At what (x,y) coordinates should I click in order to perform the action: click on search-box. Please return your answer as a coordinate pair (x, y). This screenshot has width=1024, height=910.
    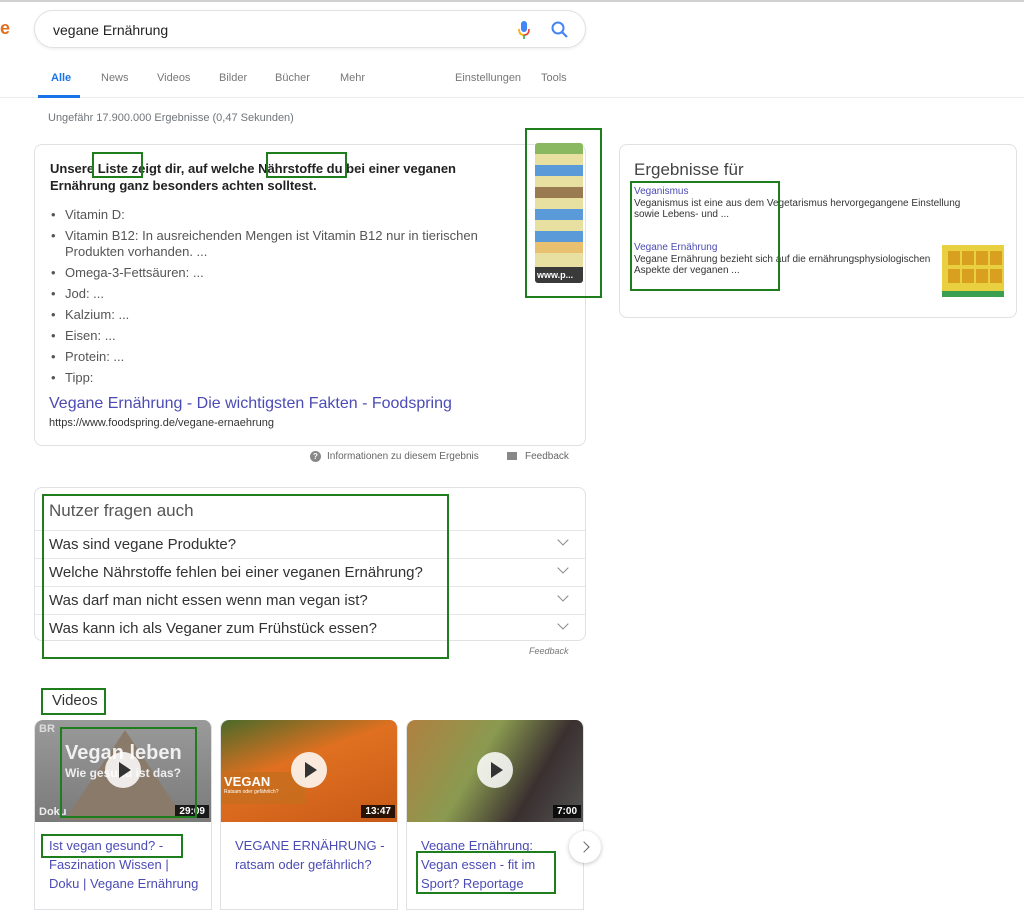
    Looking at the image, I should click on (310, 29).